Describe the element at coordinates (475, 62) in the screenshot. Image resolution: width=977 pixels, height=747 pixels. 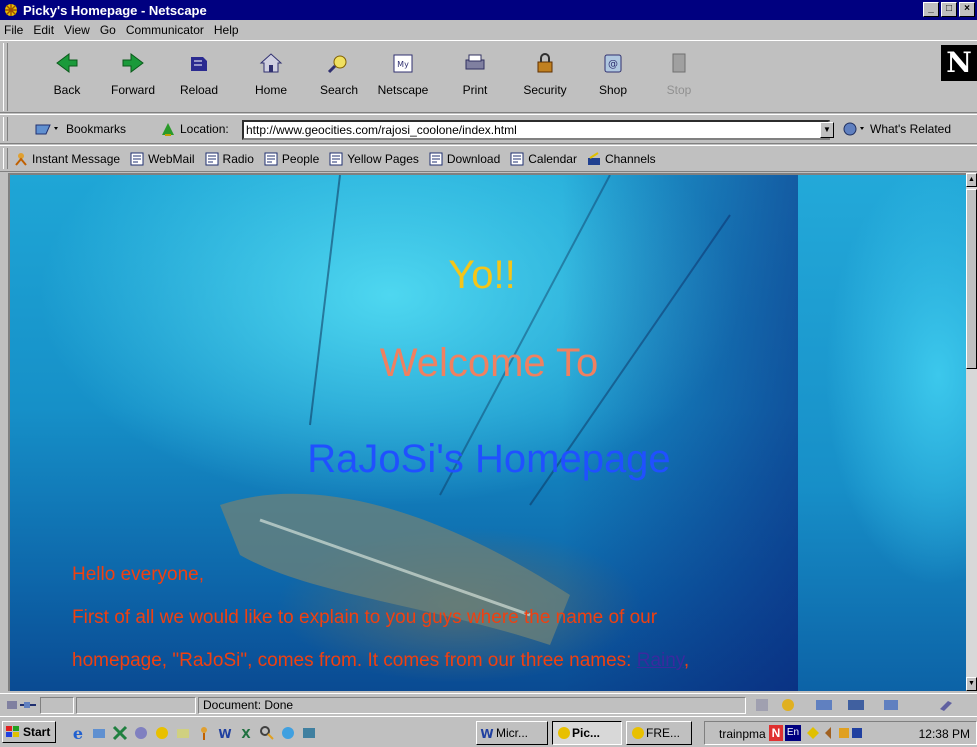
I see `printer-icon` at that location.